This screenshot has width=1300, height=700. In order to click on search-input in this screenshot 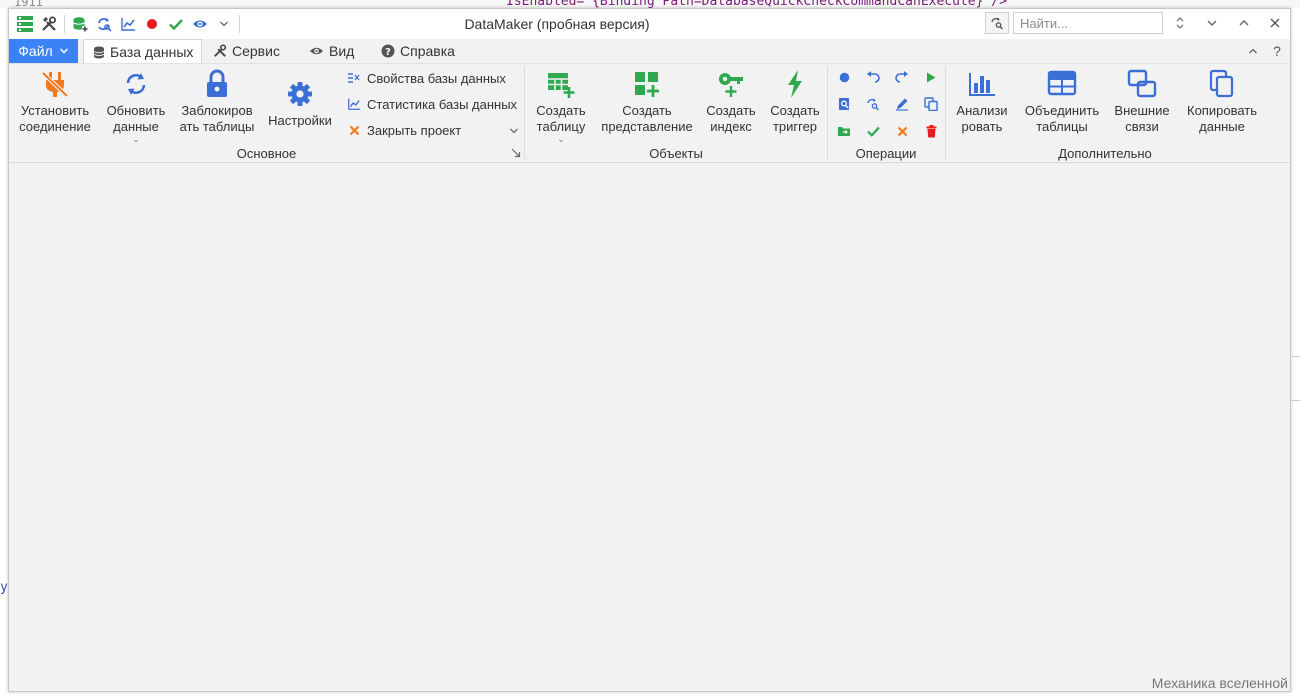, I will do `click(1088, 23)`.